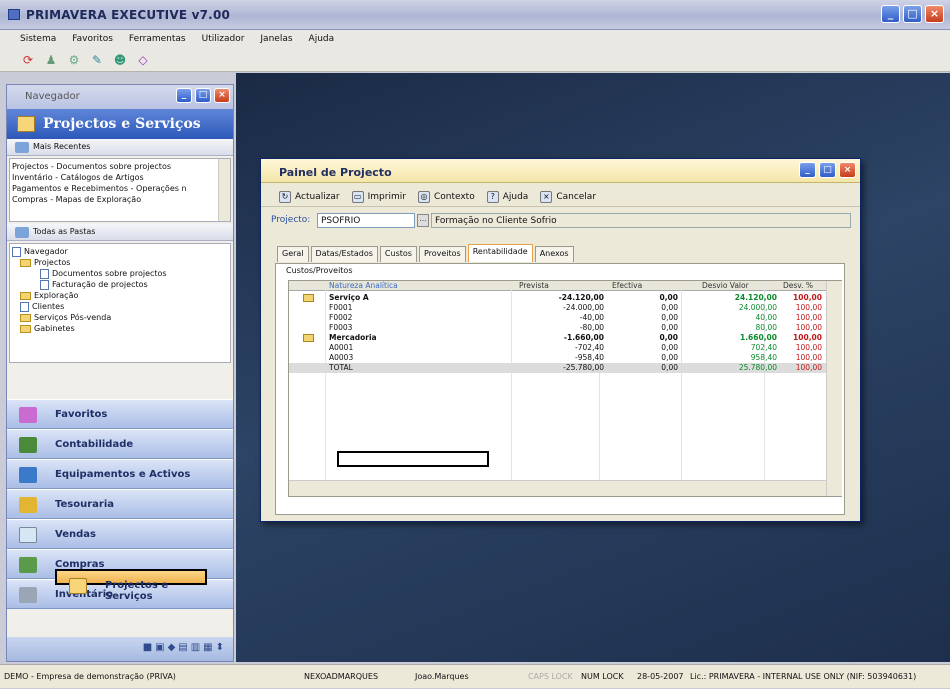  I want to click on recent-section-header: Mais Recentes, so click(120, 147).